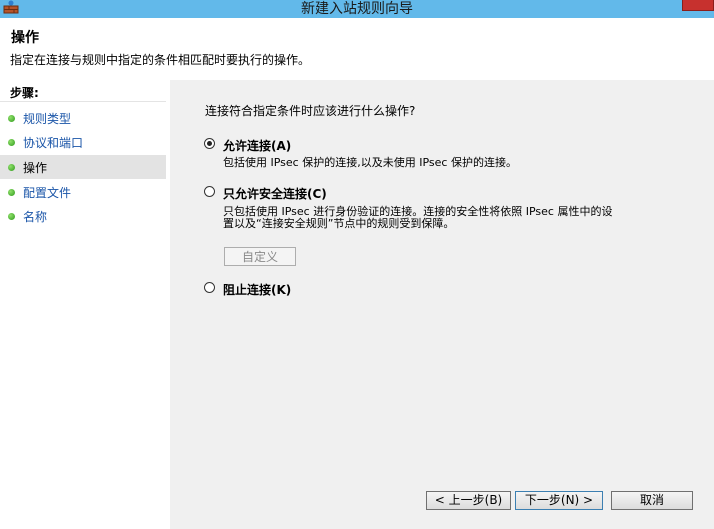 The height and width of the screenshot is (529, 714). I want to click on window-title: 新建入站规则向导, so click(357, 9).